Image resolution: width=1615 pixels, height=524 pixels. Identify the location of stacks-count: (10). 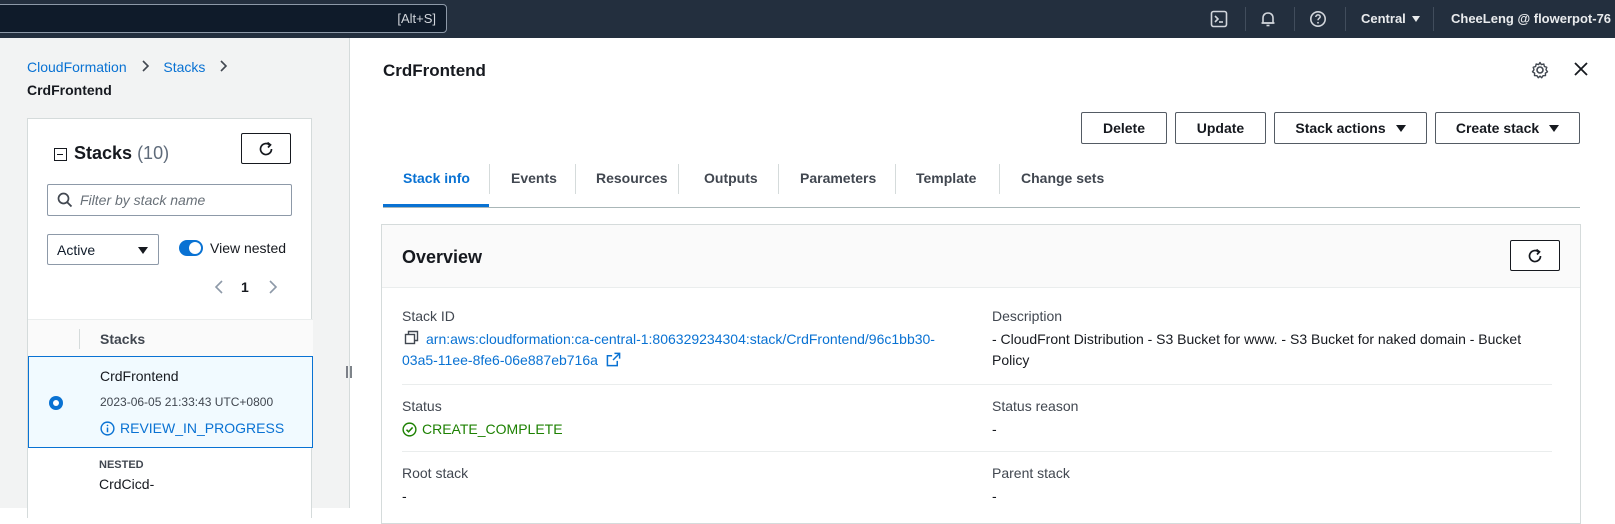
(153, 153).